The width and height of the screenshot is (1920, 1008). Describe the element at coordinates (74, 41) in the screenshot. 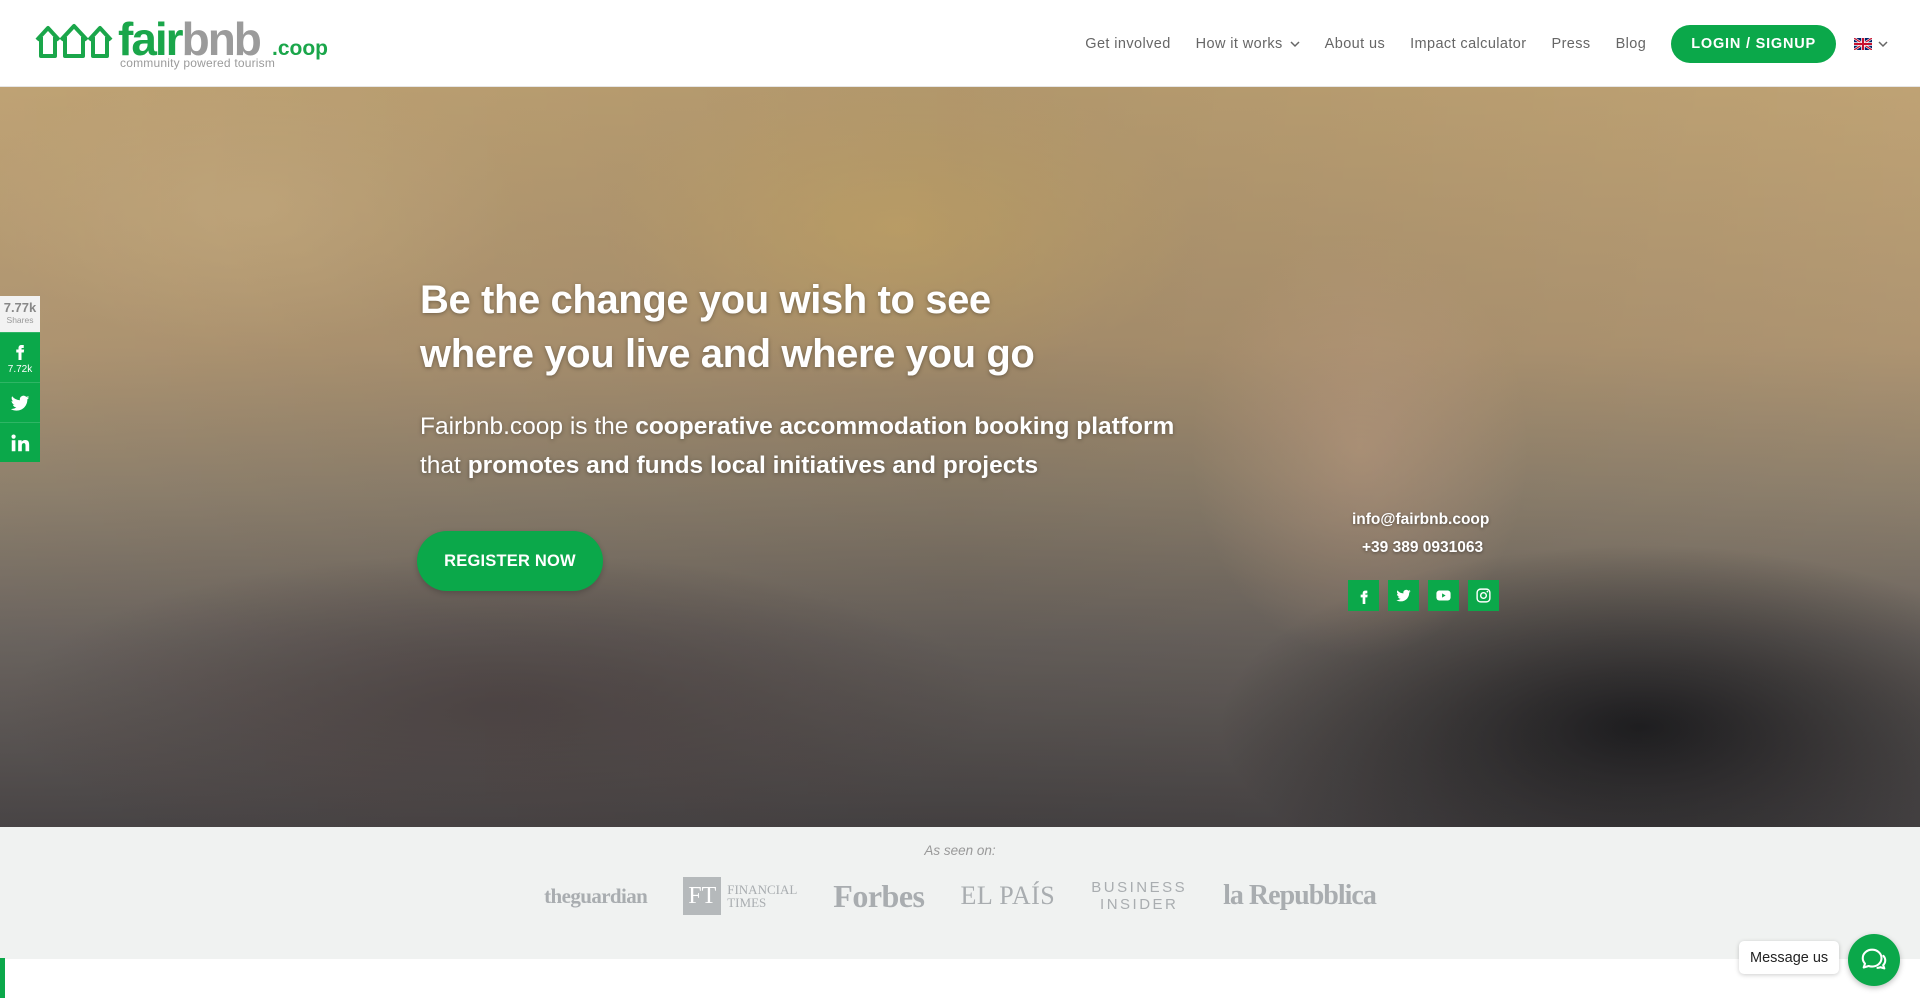

I see `houses-icon` at that location.